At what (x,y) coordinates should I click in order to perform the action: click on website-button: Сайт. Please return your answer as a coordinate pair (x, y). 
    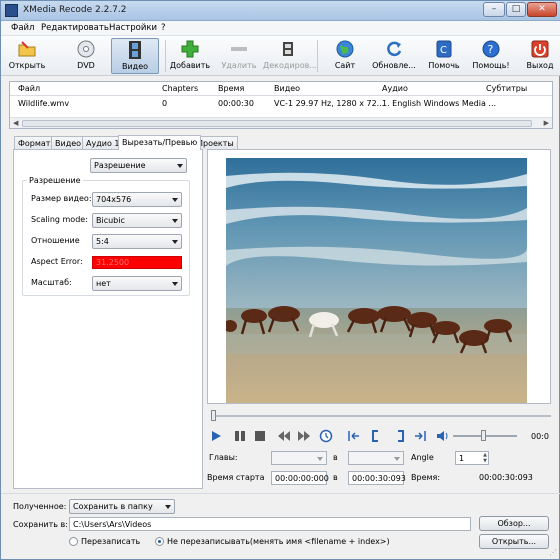
    Looking at the image, I should click on (345, 56).